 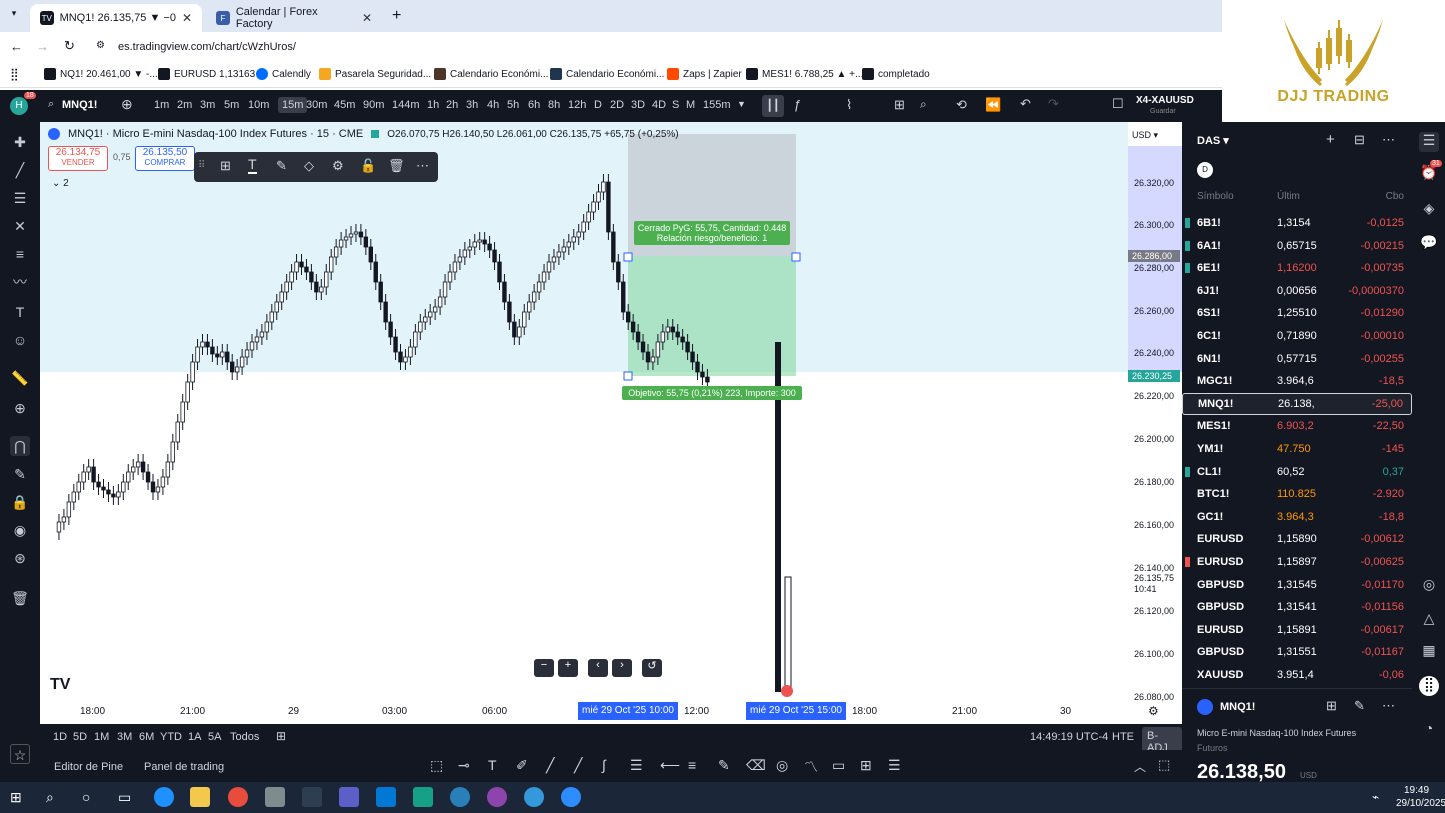 What do you see at coordinates (281, 166) in the screenshot?
I see `fill-color-icon: ✎` at bounding box center [281, 166].